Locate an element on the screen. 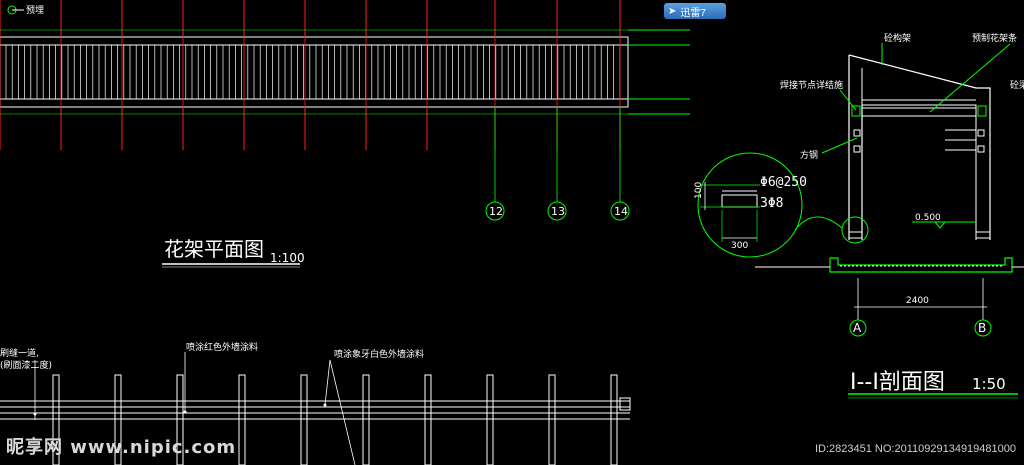 The width and height of the screenshot is (1024, 465). elev-note-ivory: 喷涂象牙白色外墙涂料 is located at coordinates (379, 354).